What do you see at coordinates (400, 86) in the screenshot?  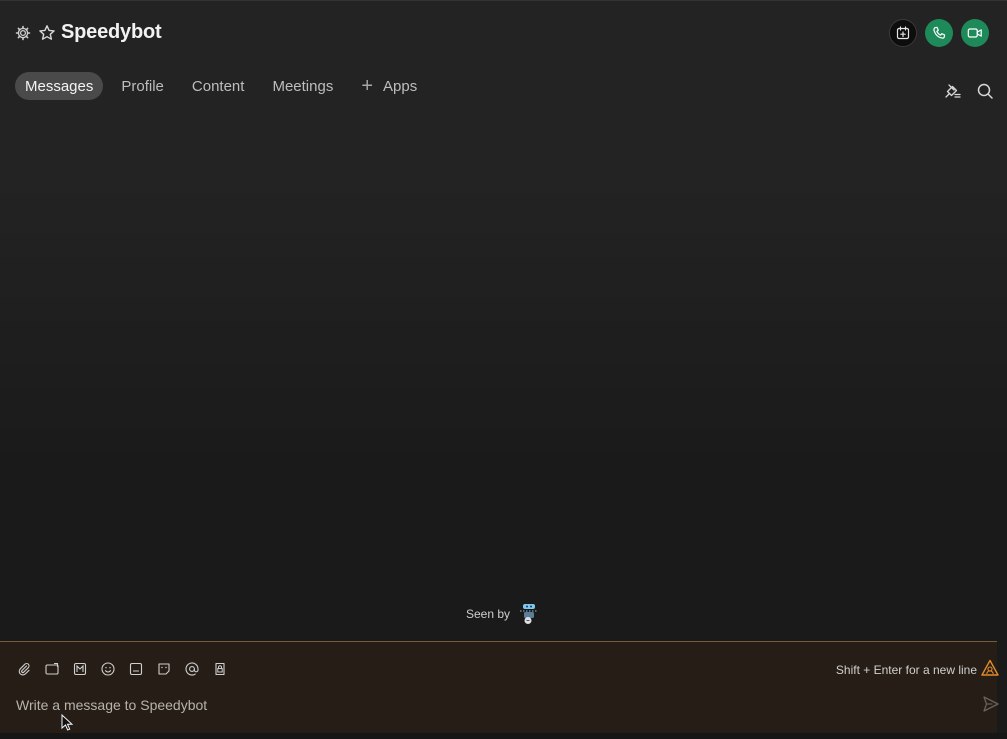 I see `tab-apps-label: Apps` at bounding box center [400, 86].